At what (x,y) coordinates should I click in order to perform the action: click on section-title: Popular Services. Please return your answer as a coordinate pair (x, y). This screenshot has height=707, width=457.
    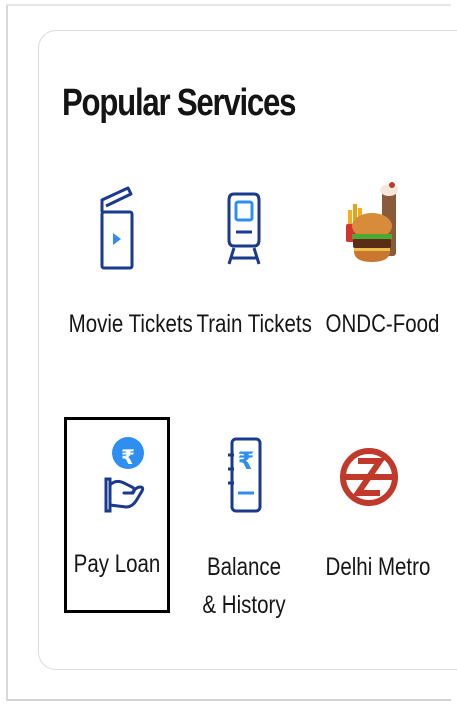
    Looking at the image, I should click on (179, 103).